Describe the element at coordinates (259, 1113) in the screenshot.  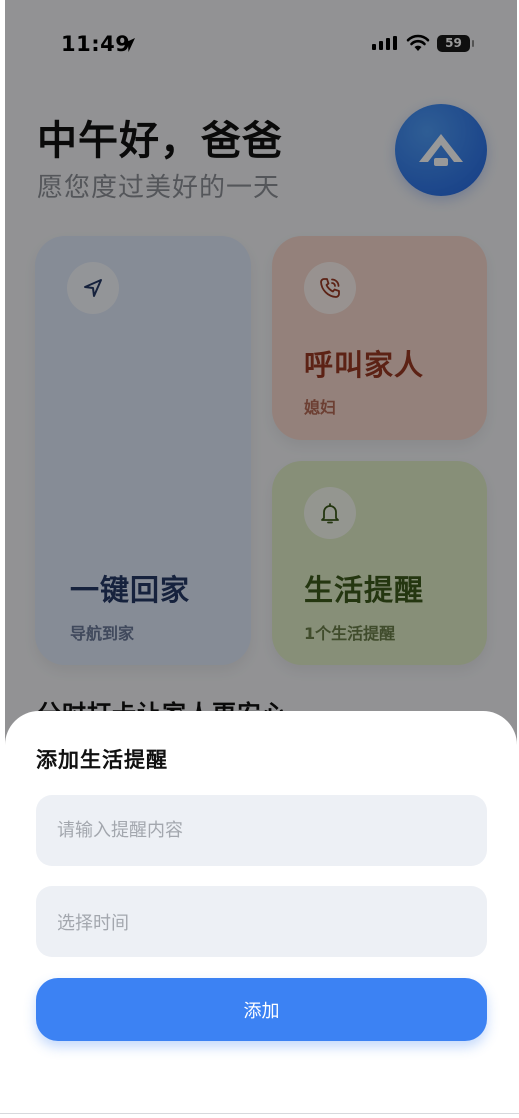
I see `bottom-divider` at that location.